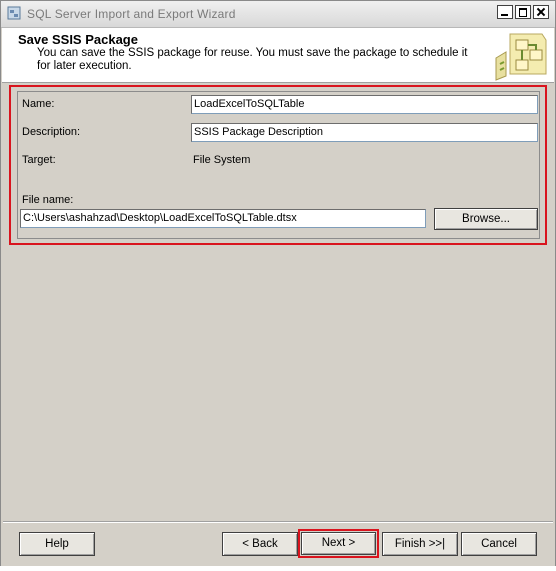 Image resolution: width=556 pixels, height=571 pixels. Describe the element at coordinates (260, 544) in the screenshot. I see `back-button: < Back` at that location.